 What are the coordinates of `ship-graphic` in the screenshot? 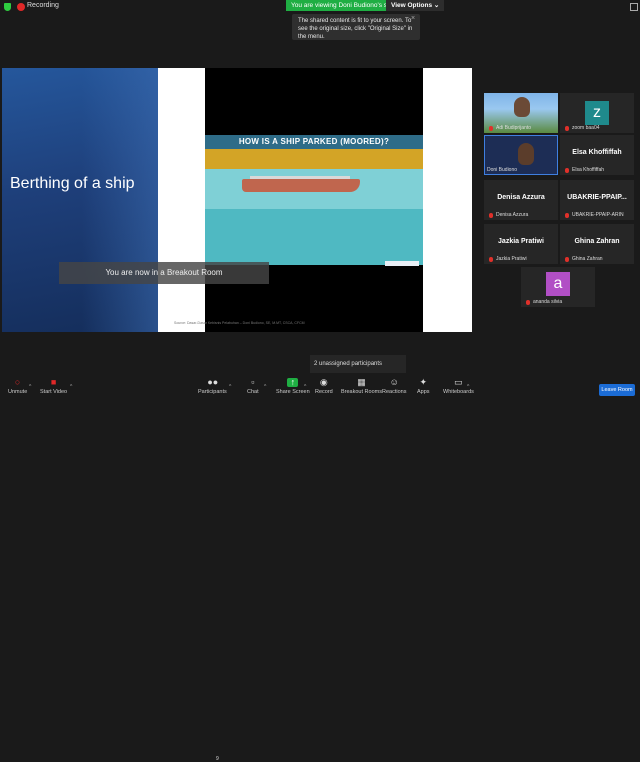 It's located at (301, 184).